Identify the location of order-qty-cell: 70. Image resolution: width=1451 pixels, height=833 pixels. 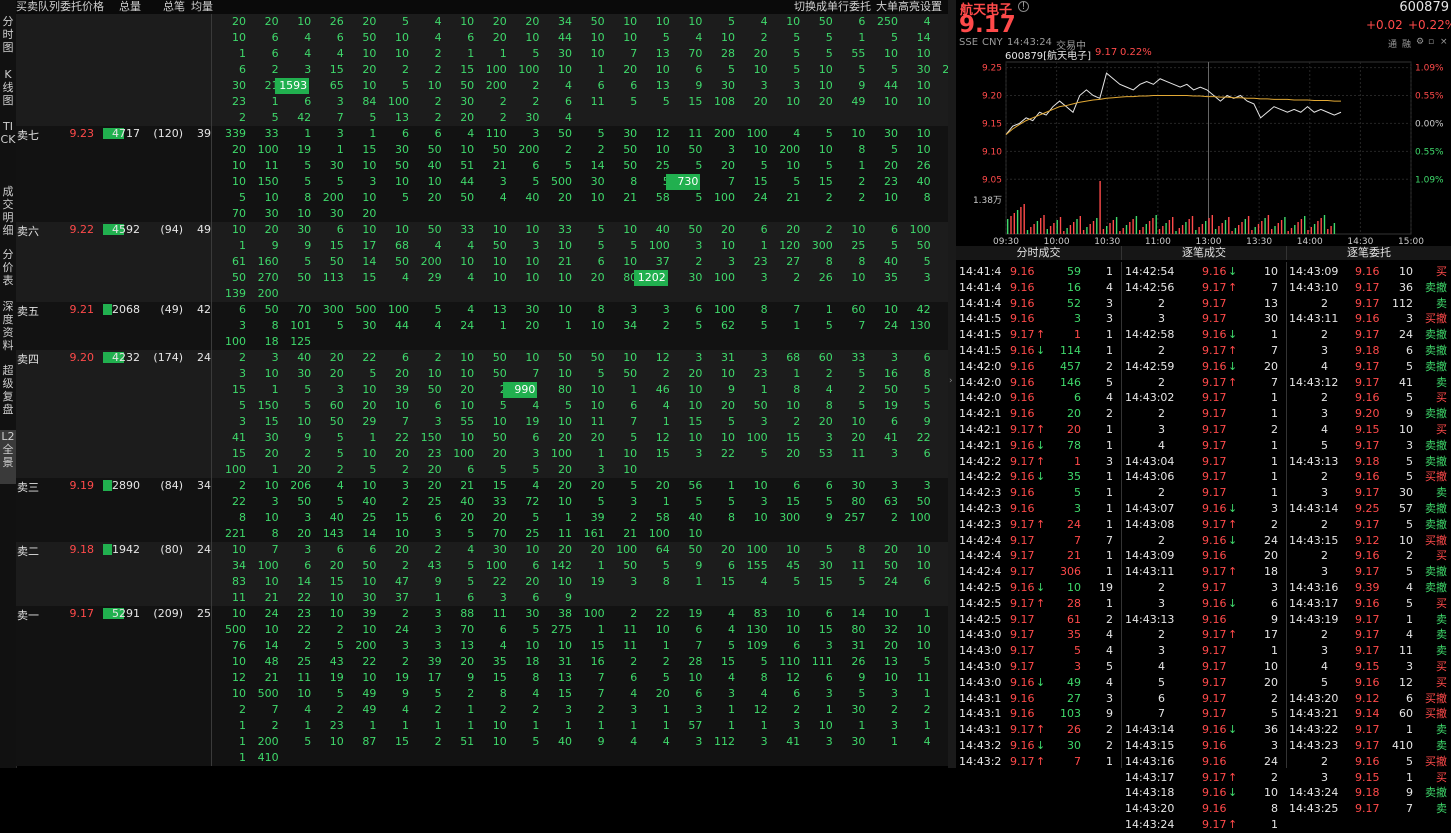
(239, 213).